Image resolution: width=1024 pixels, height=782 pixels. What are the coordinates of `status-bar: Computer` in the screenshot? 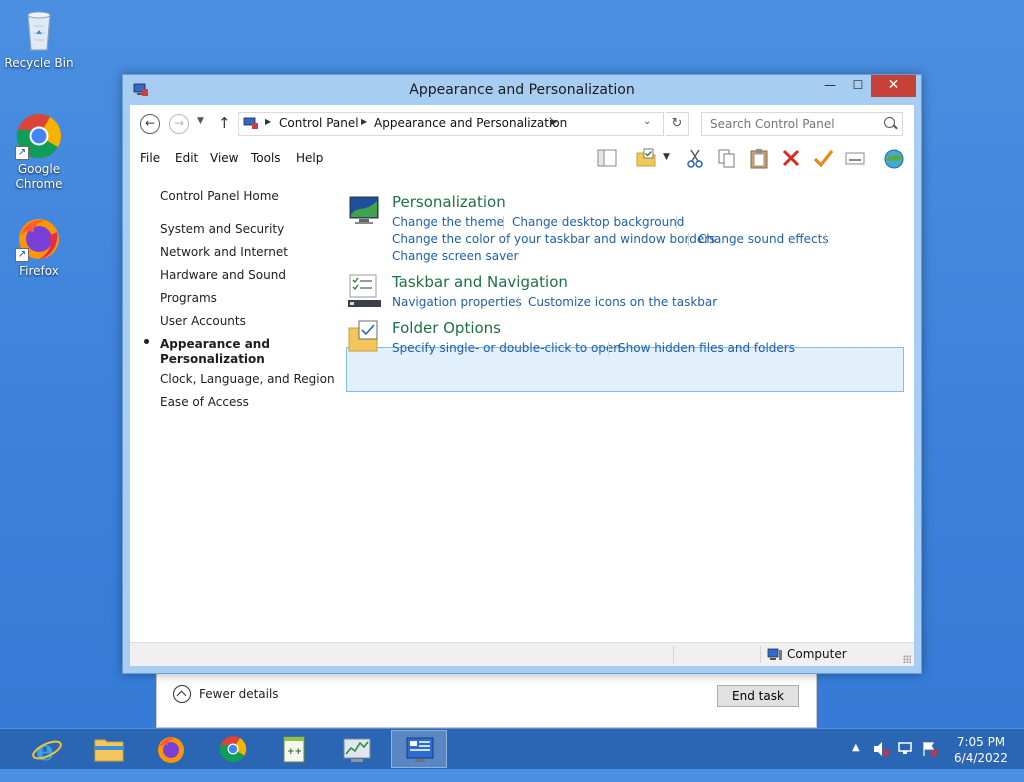 It's located at (522, 654).